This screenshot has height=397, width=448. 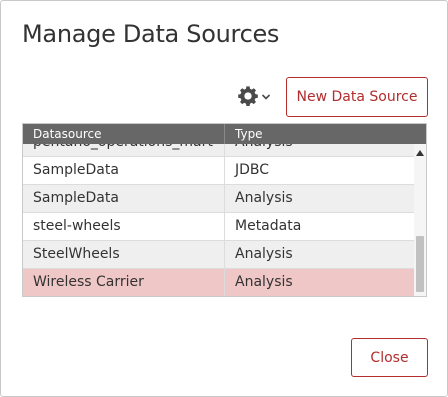 What do you see at coordinates (252, 170) in the screenshot?
I see `cell-type: JDBC` at bounding box center [252, 170].